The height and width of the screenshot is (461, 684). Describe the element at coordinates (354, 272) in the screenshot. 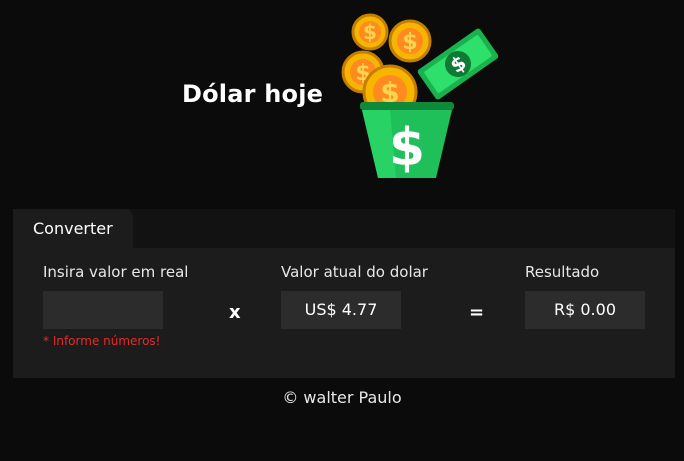

I see `rate-label: Valor atual do dolar` at that location.